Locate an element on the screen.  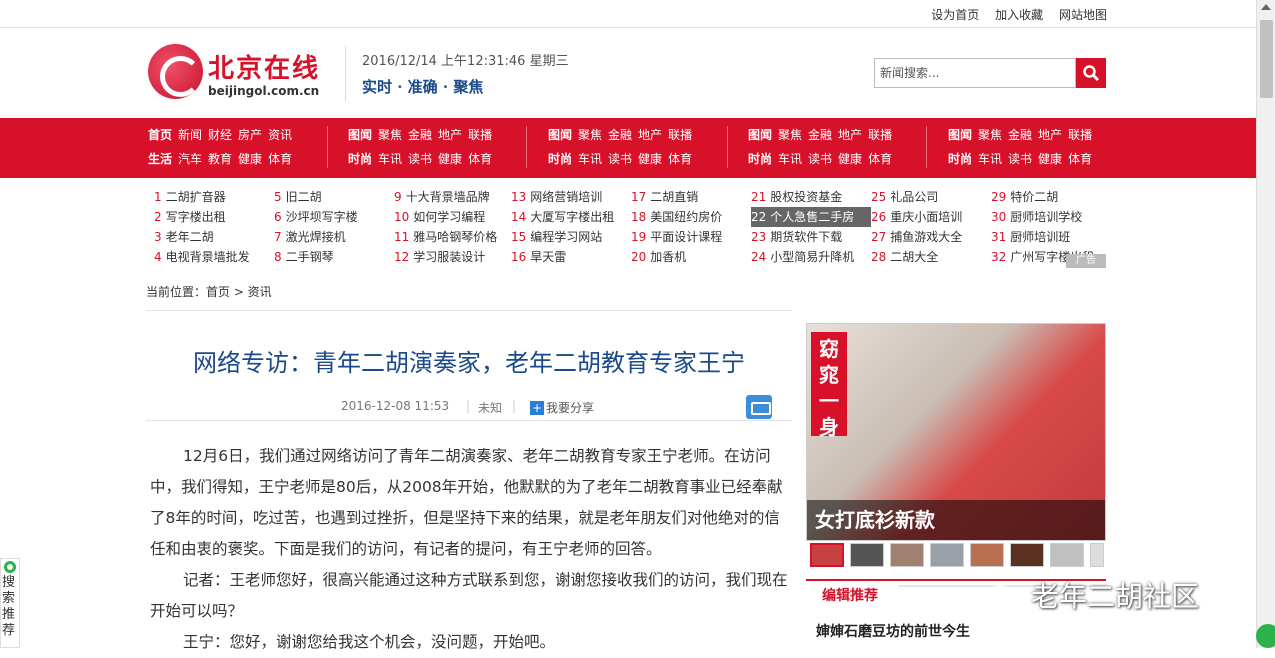
hot-item: 16 旱天雷 is located at coordinates (571, 257).